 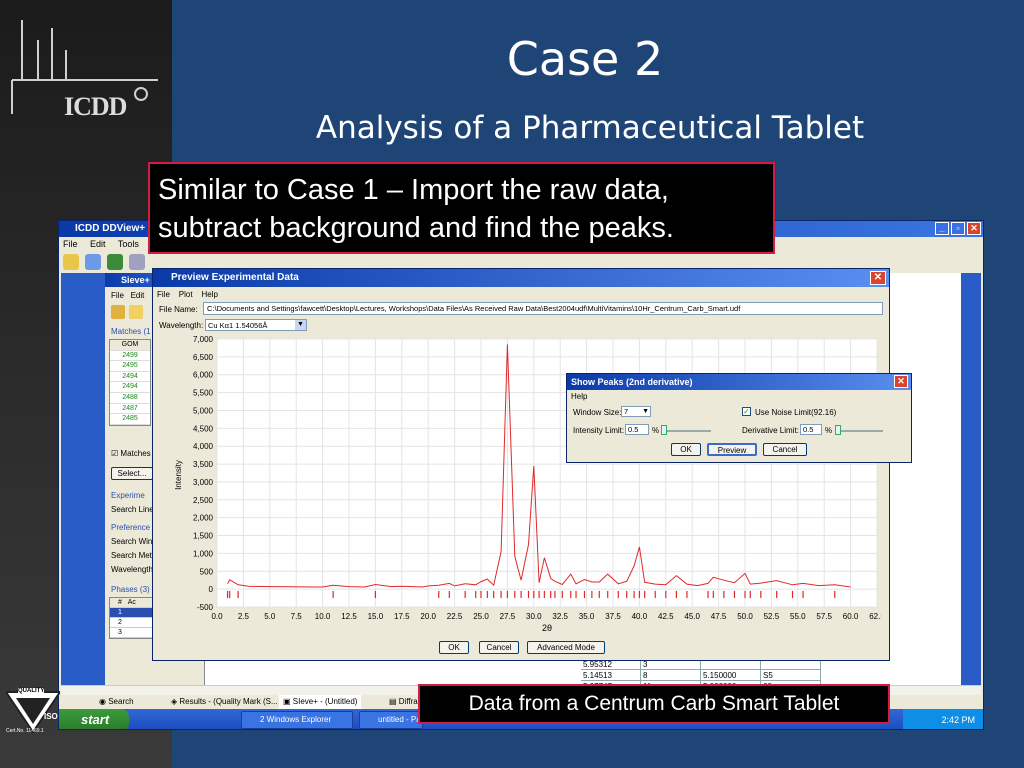 What do you see at coordinates (599, 430) in the screenshot?
I see `intensity-limit-label: Intensity Limit:` at bounding box center [599, 430].